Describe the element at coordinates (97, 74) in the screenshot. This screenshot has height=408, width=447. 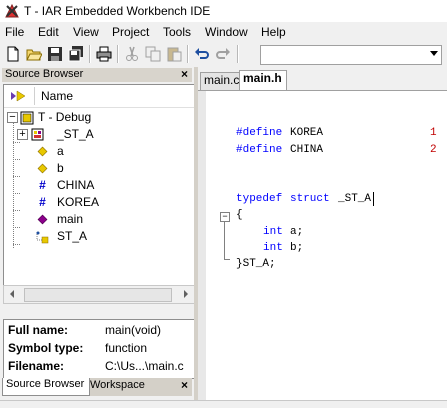
I see `source-browser-header: Source Browser ×` at that location.